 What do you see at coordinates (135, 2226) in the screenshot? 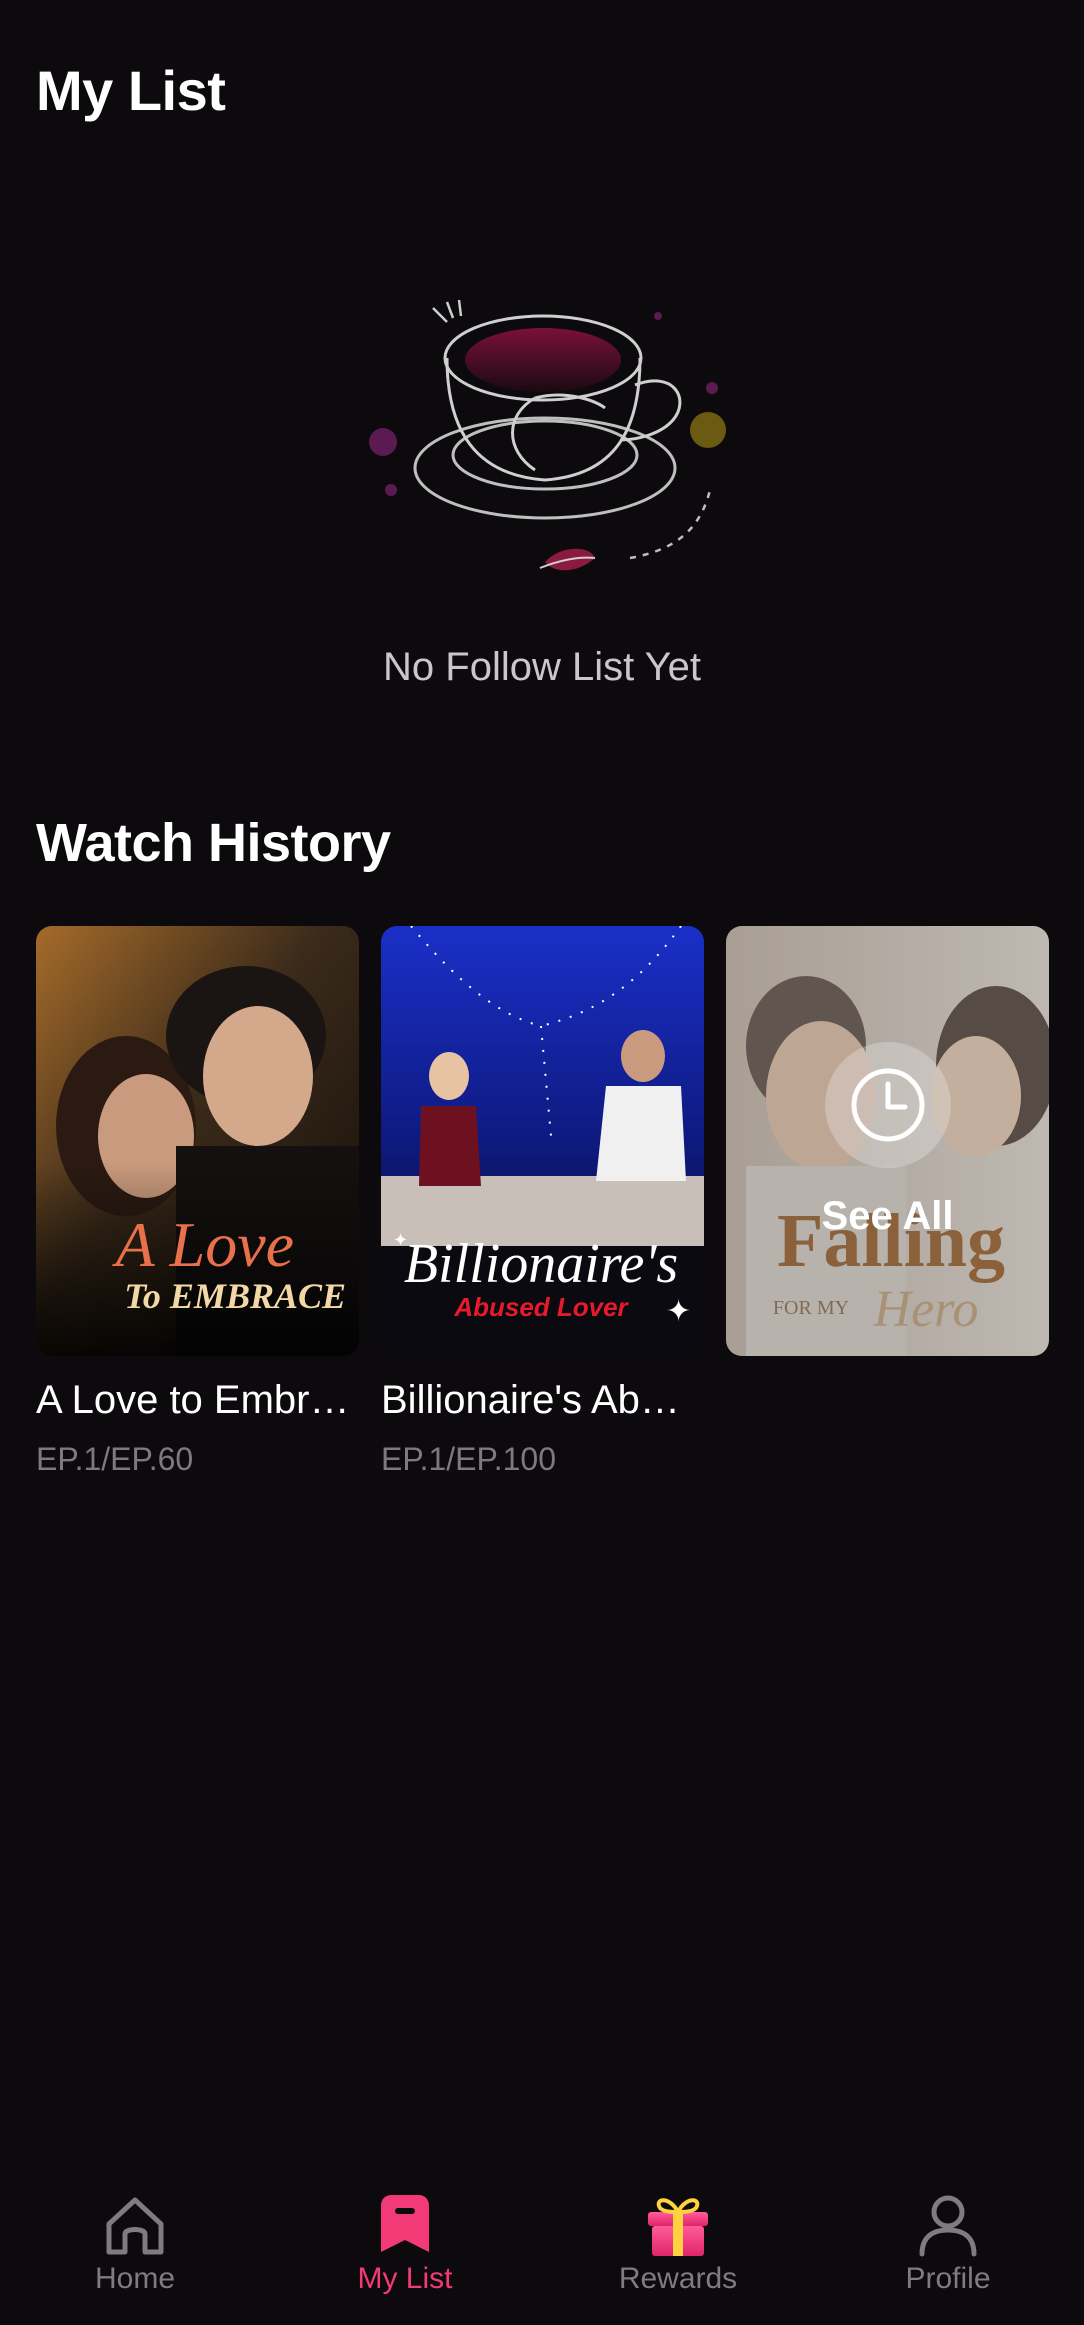
I see `home-icon` at bounding box center [135, 2226].